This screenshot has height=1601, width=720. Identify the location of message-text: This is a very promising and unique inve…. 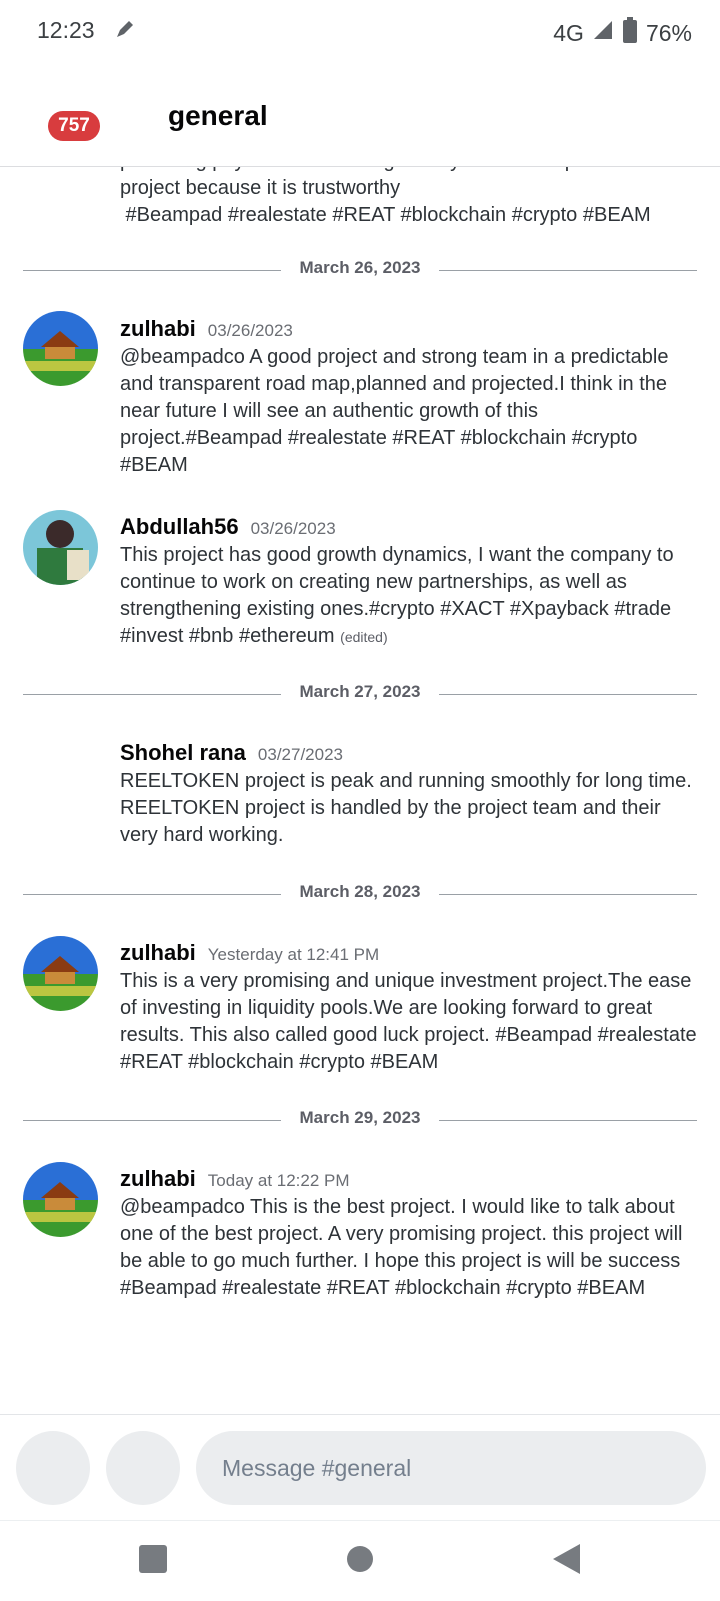
(408, 1021).